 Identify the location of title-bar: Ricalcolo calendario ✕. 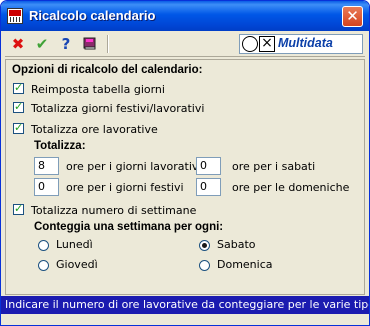
(185, 16).